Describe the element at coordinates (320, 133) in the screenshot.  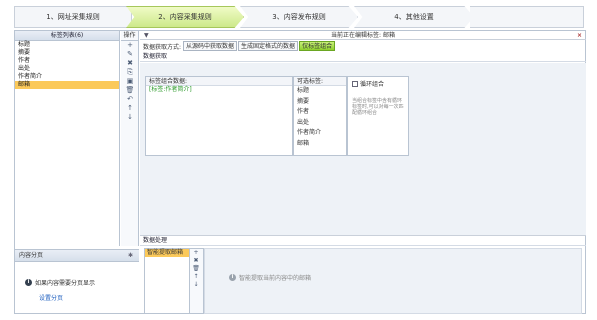
I see `available-tag-author-bio: 作者简介` at that location.